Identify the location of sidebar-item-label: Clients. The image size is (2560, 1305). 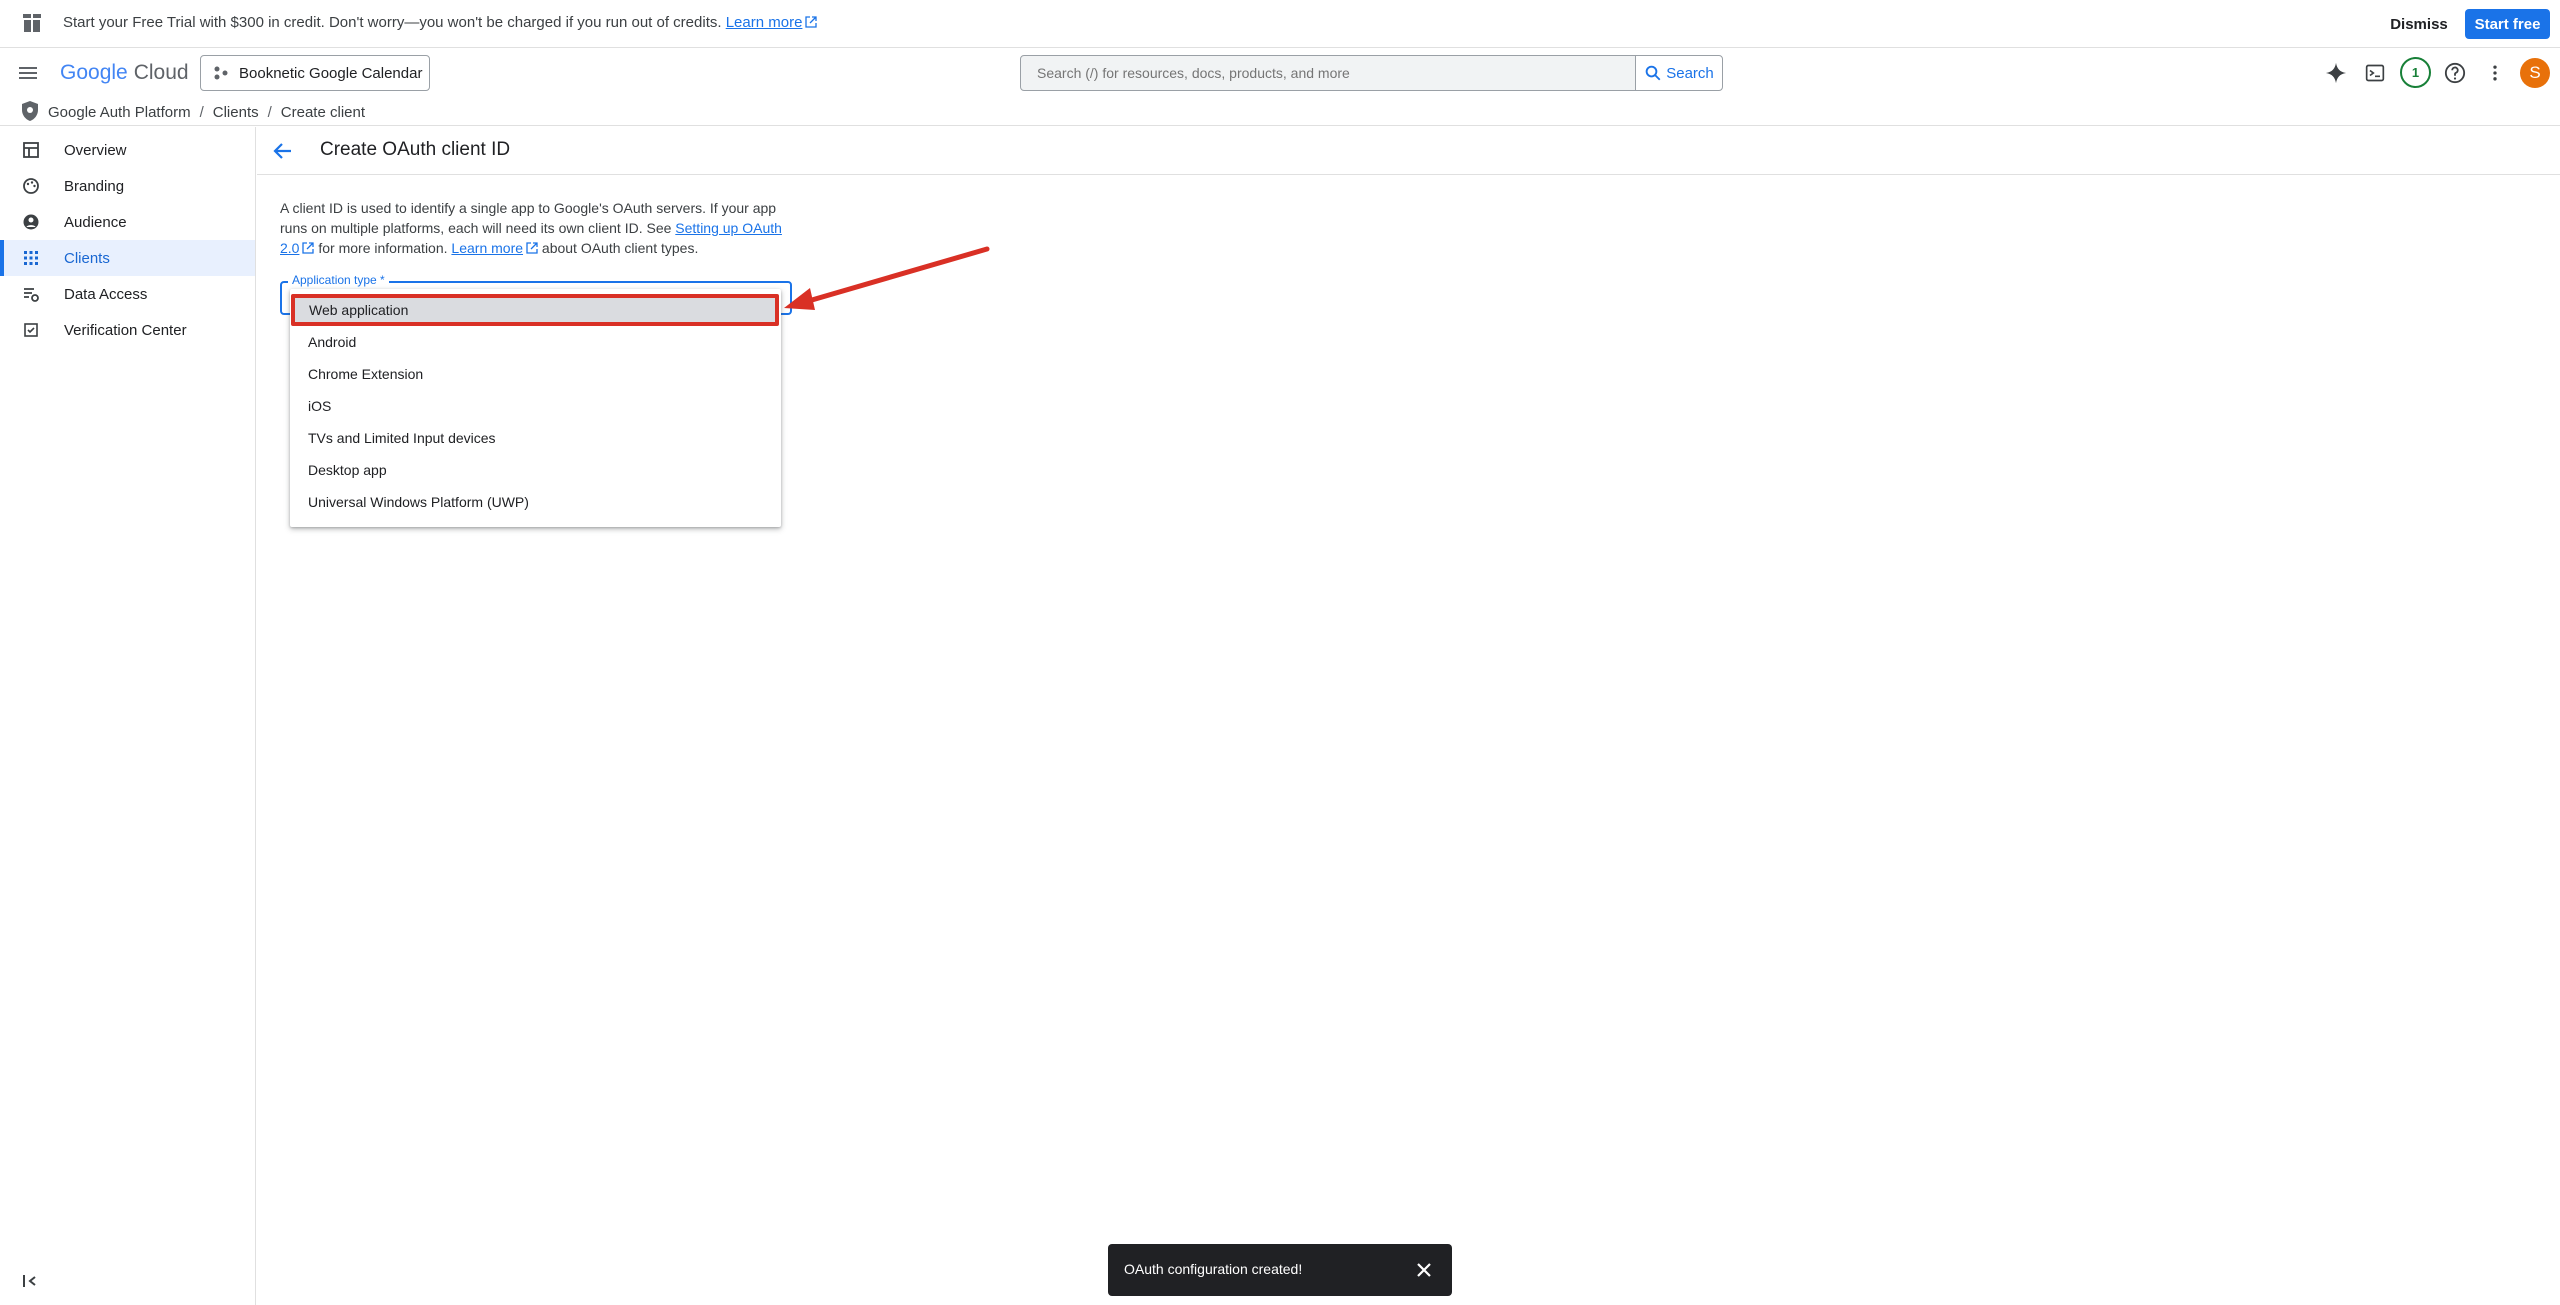
(87, 258).